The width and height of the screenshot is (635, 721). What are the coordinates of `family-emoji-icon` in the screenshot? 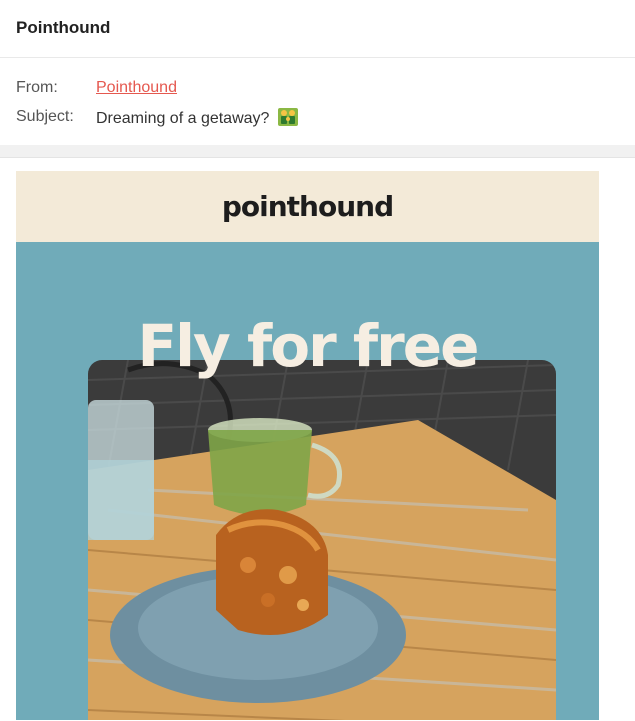 It's located at (287, 117).